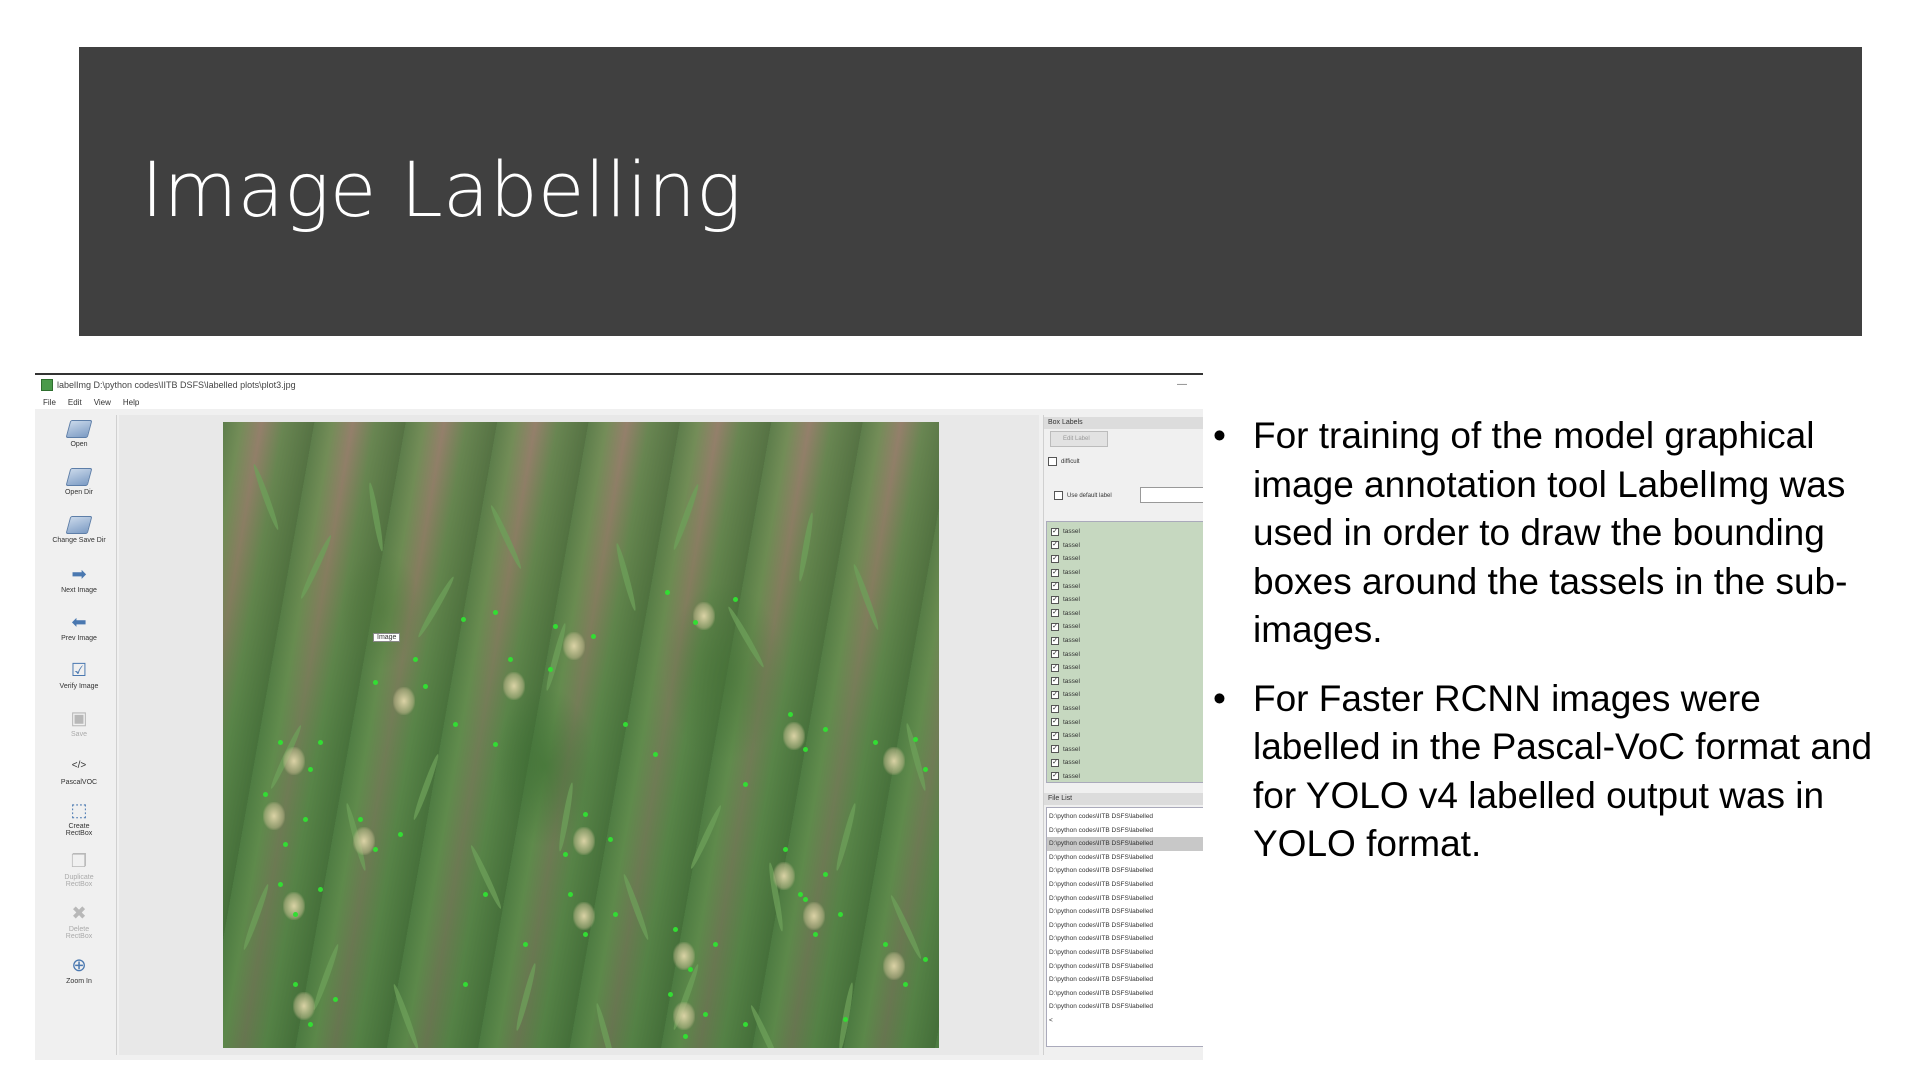 Image resolution: width=1910 pixels, height=1066 pixels. What do you see at coordinates (1064, 461) in the screenshot?
I see `difficult-checkbox-row: difficult` at bounding box center [1064, 461].